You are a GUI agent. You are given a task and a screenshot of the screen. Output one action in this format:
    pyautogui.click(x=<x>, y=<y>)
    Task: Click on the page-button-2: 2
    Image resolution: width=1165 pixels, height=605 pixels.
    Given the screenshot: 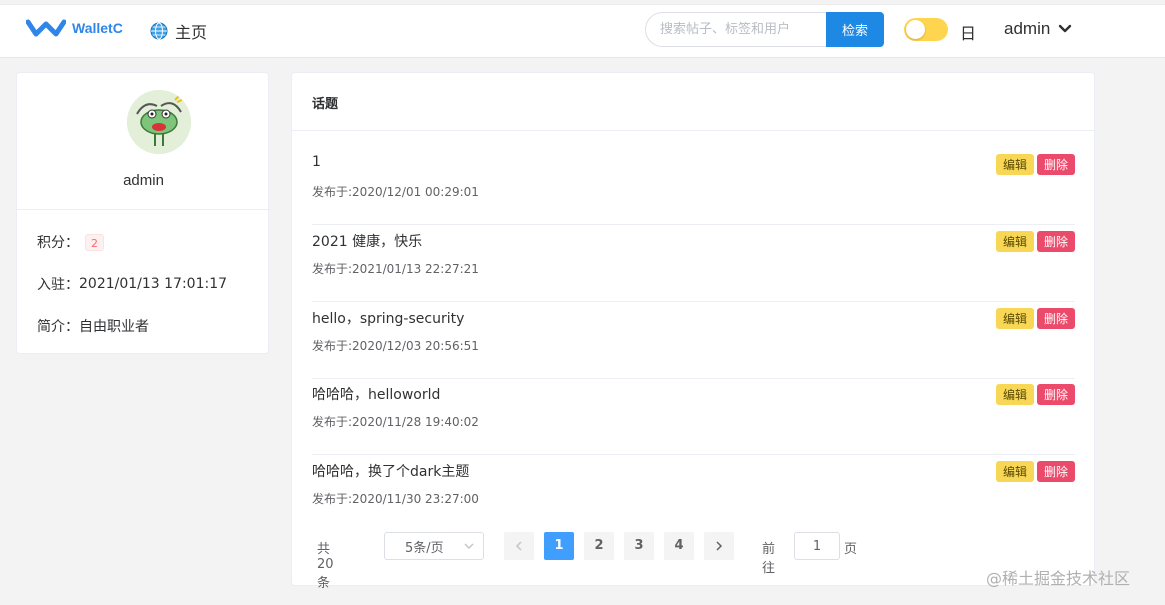 What is the action you would take?
    pyautogui.click(x=599, y=546)
    